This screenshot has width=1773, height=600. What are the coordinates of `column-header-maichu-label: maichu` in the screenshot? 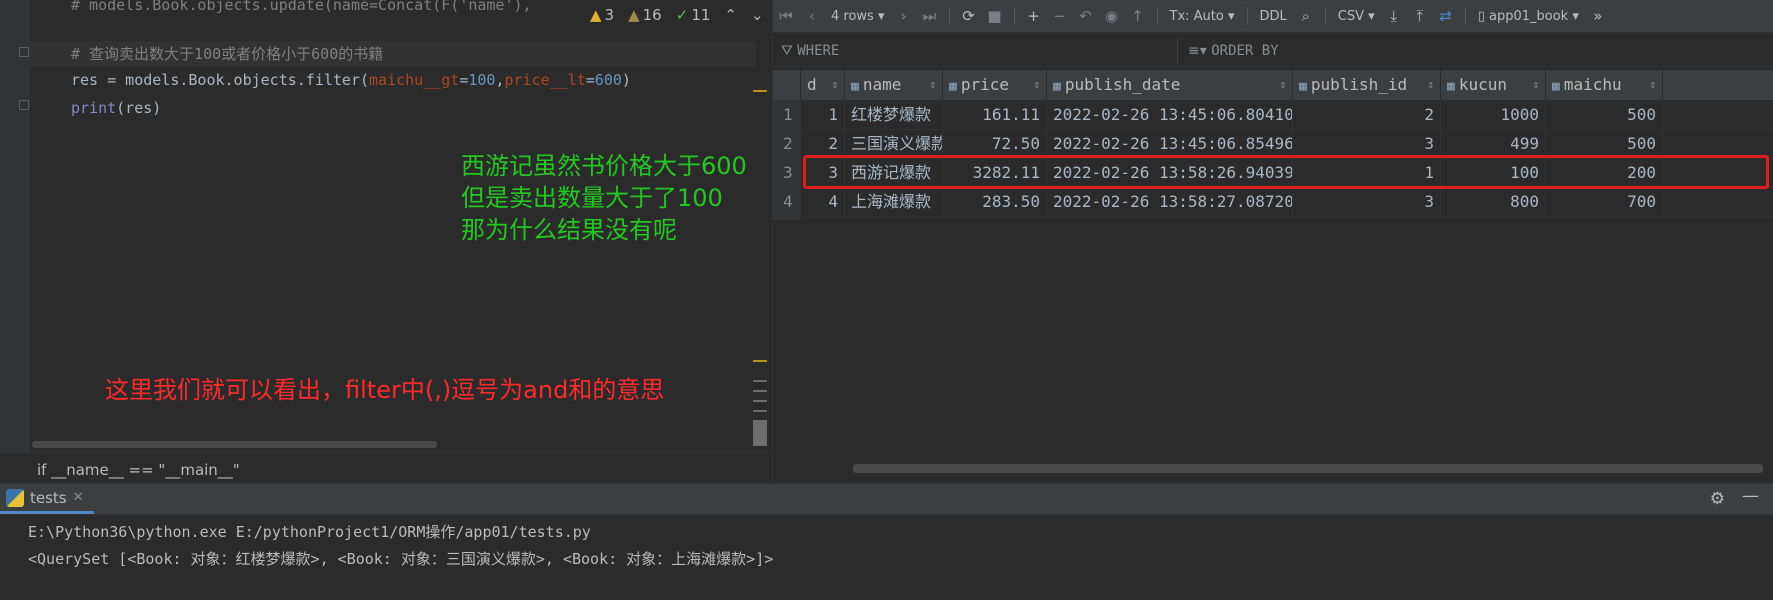 It's located at (1592, 84).